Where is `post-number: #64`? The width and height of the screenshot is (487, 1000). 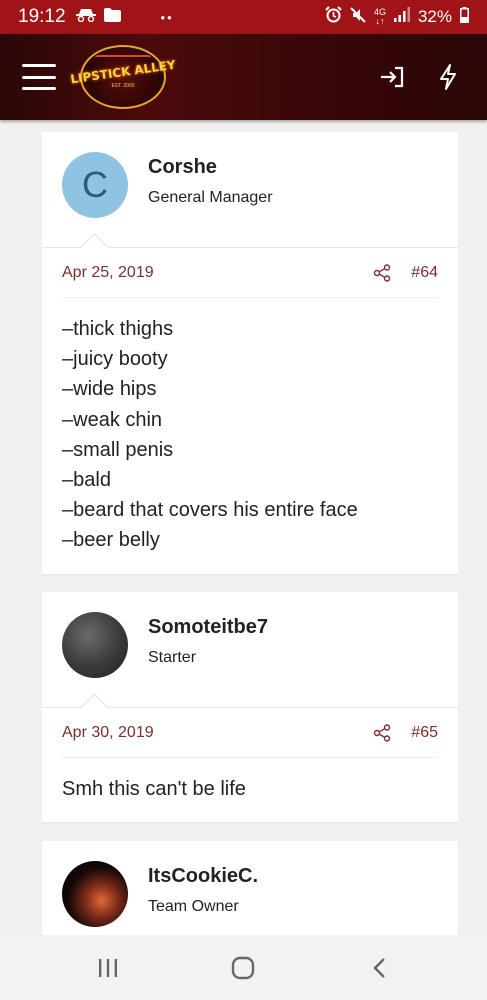
post-number: #64 is located at coordinates (424, 273).